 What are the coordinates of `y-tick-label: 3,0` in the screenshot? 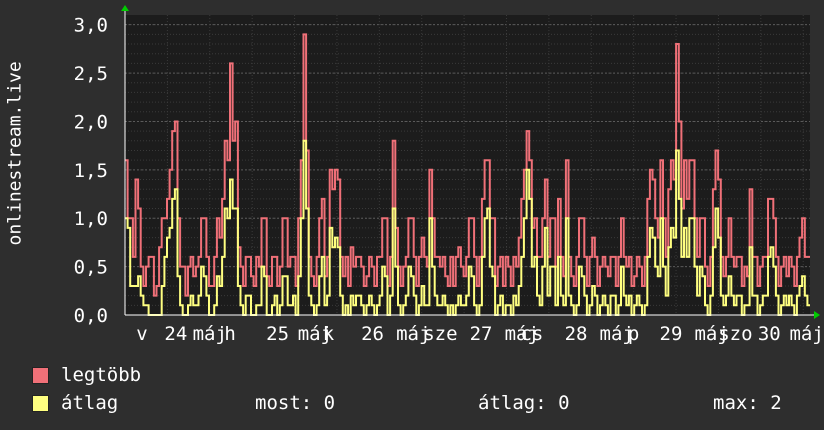 It's located at (91, 26).